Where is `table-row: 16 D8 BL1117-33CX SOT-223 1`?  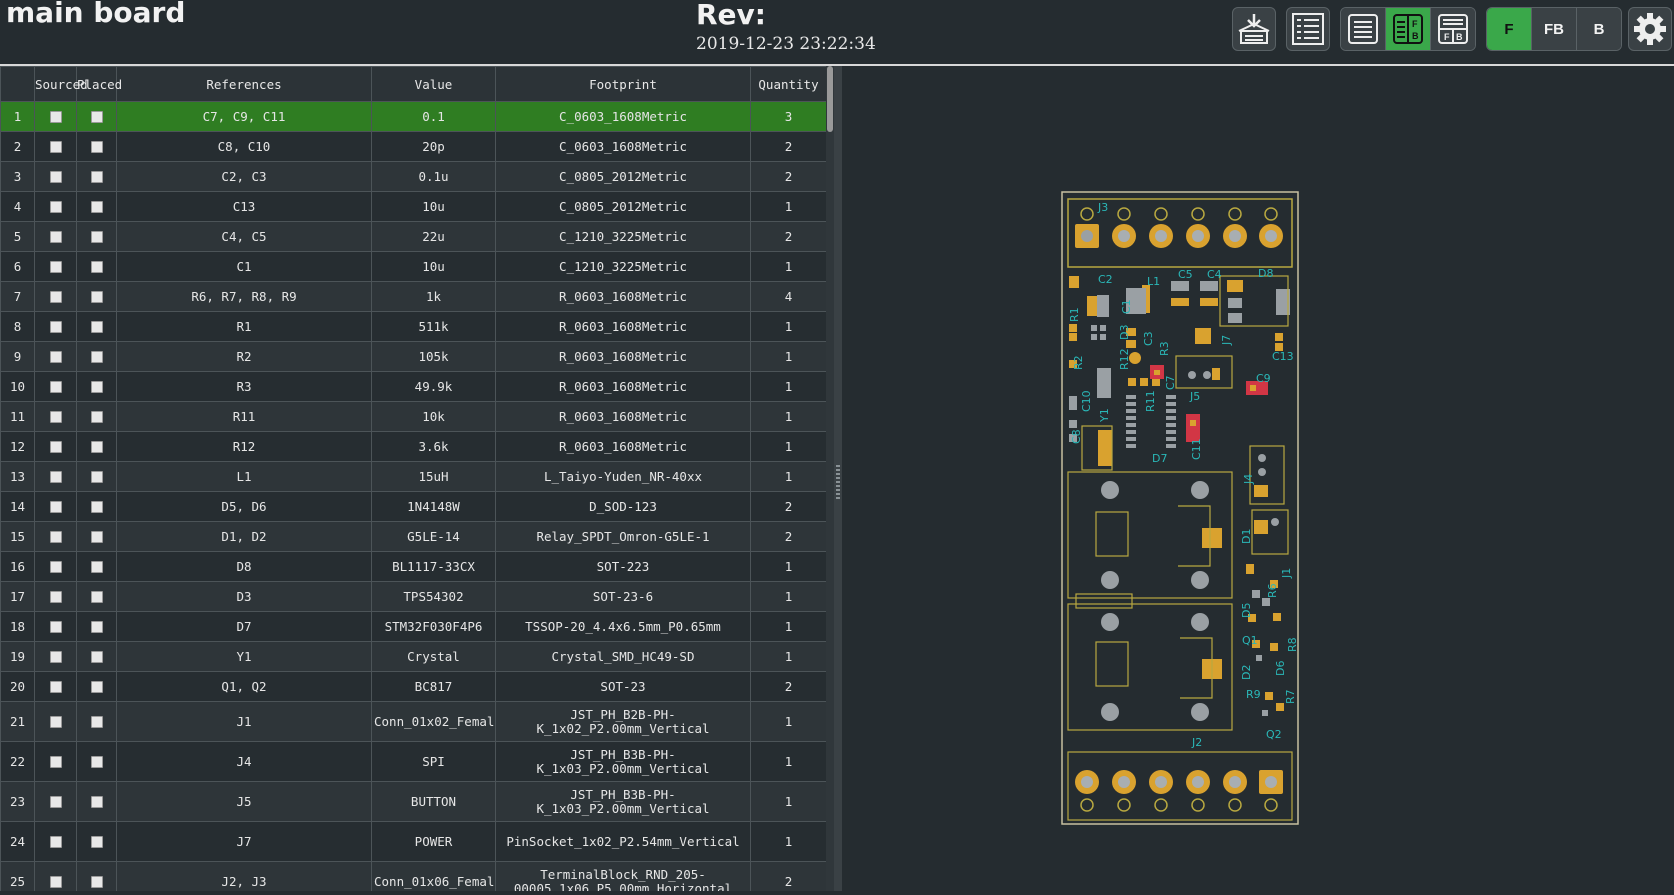 table-row: 16 D8 BL1117-33CX SOT-223 1 is located at coordinates (413, 566).